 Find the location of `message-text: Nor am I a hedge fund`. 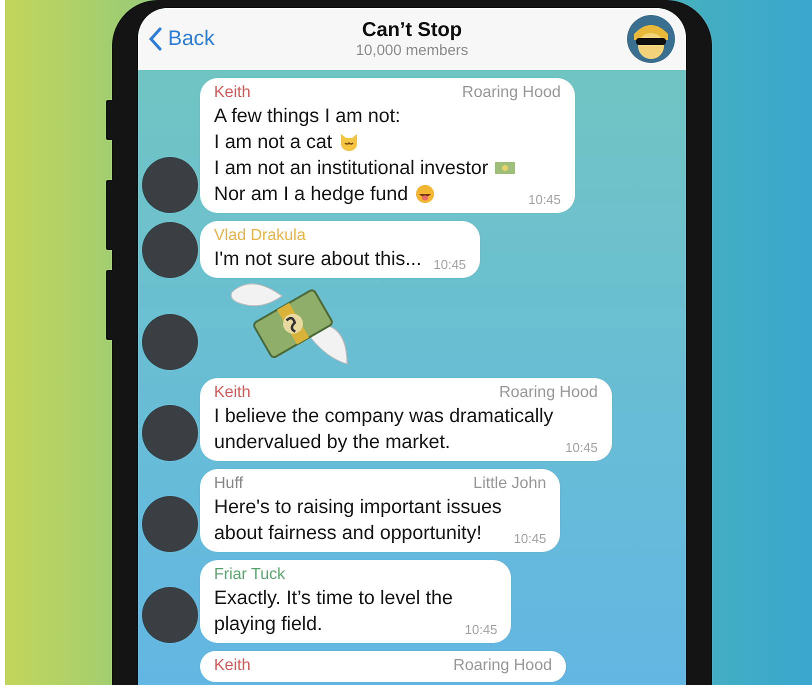

message-text: Nor am I a hedge fund is located at coordinates (311, 194).